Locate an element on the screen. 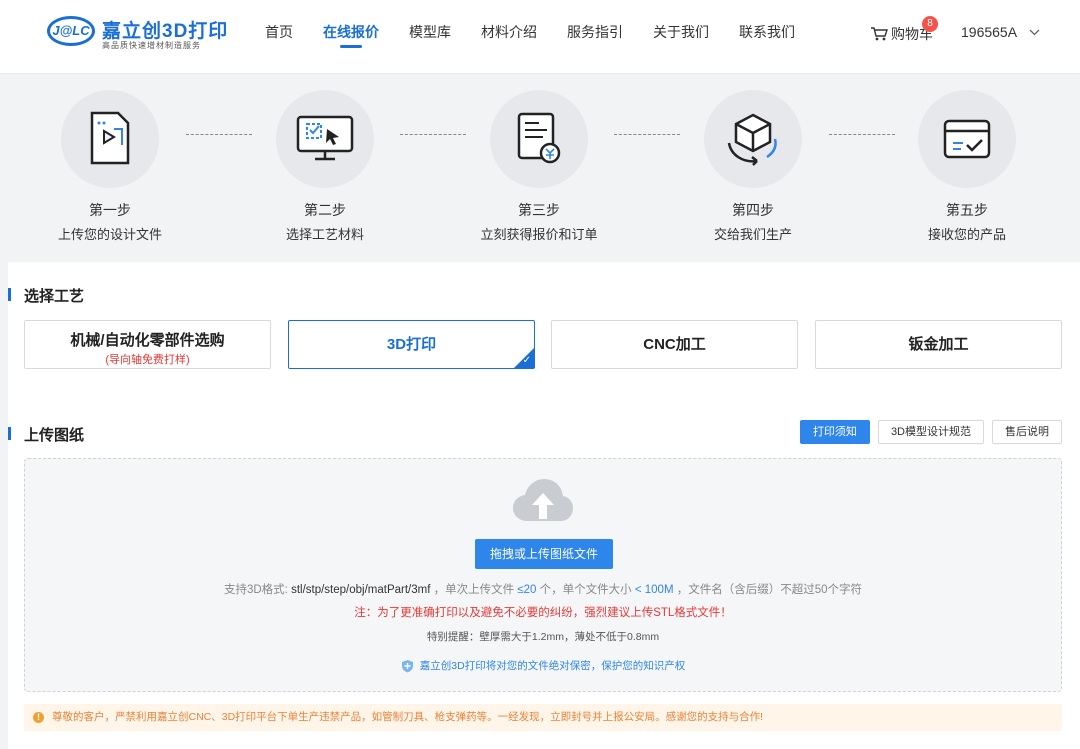 The height and width of the screenshot is (749, 1080). production-cube-icon is located at coordinates (752, 139).